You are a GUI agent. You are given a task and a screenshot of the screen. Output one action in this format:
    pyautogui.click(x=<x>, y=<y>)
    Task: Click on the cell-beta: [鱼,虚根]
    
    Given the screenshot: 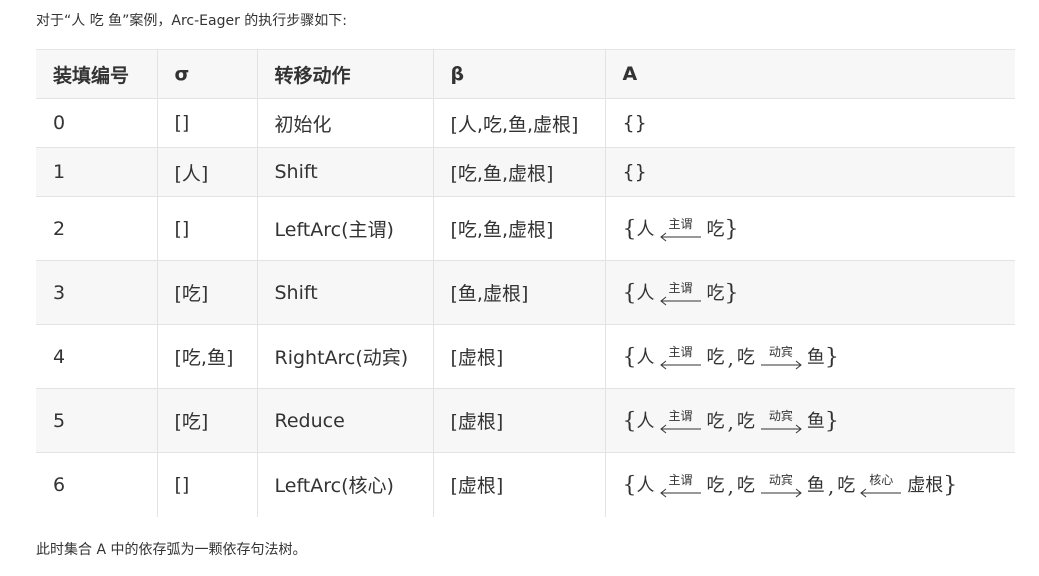 What is the action you would take?
    pyautogui.click(x=519, y=292)
    